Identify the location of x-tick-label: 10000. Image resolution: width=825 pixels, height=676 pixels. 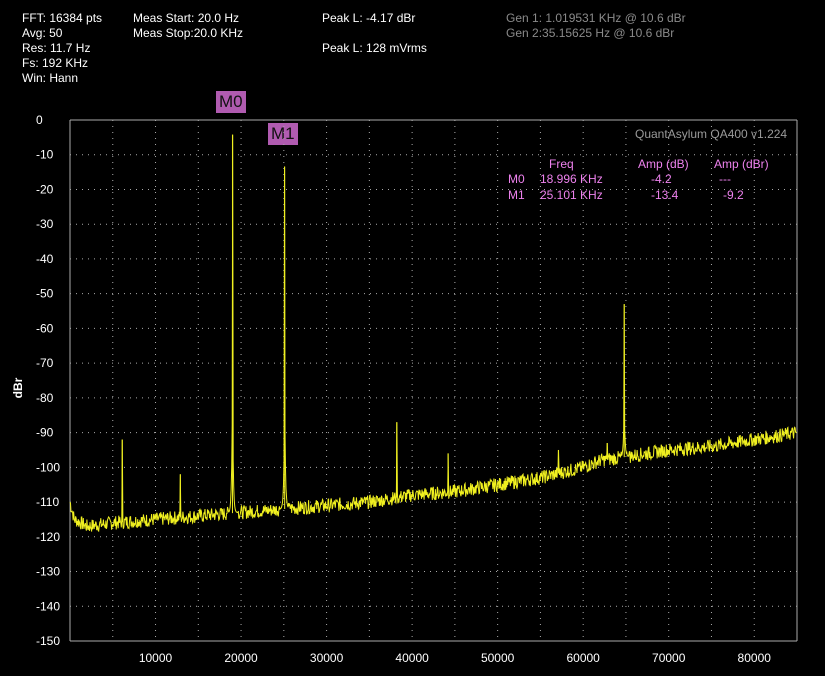
(156, 658).